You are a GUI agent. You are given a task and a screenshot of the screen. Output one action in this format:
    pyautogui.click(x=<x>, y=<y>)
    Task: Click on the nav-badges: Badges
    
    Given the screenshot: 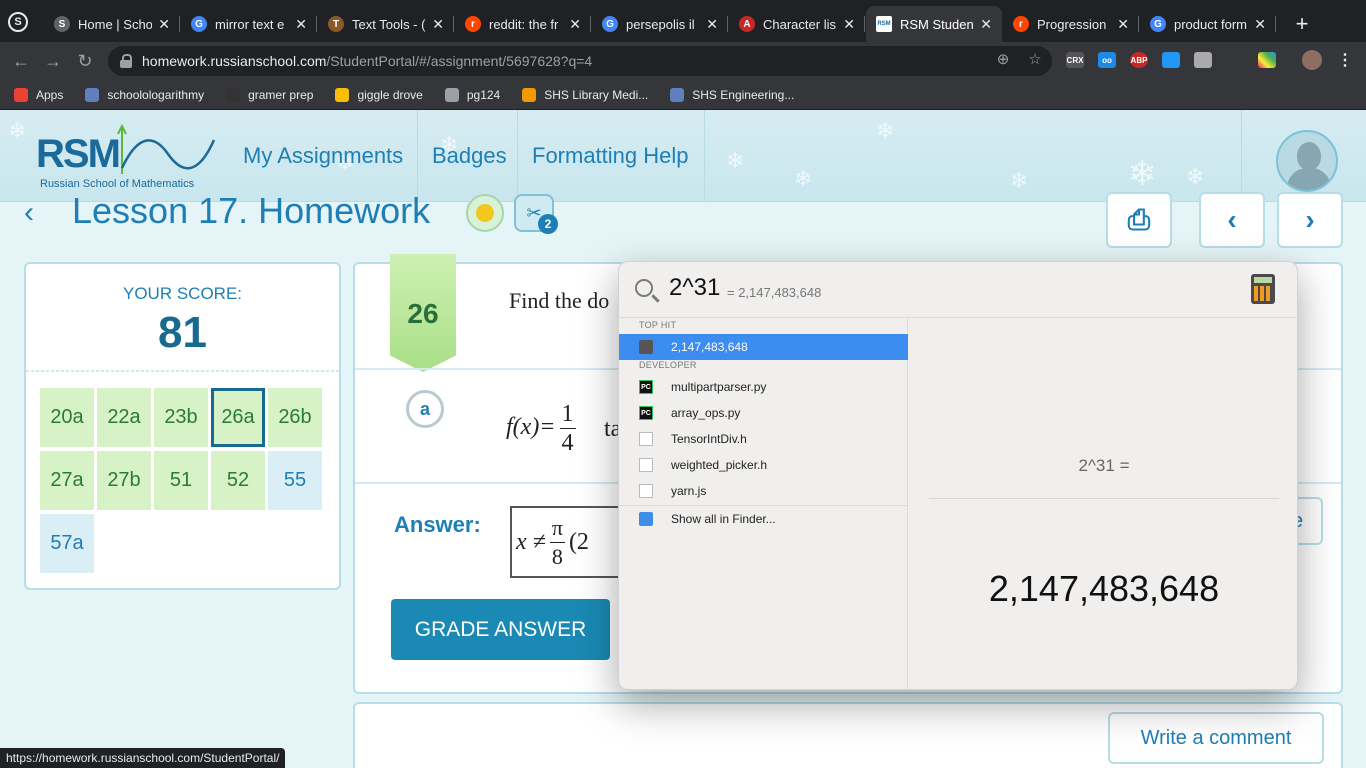 What is the action you would take?
    pyautogui.click(x=469, y=156)
    